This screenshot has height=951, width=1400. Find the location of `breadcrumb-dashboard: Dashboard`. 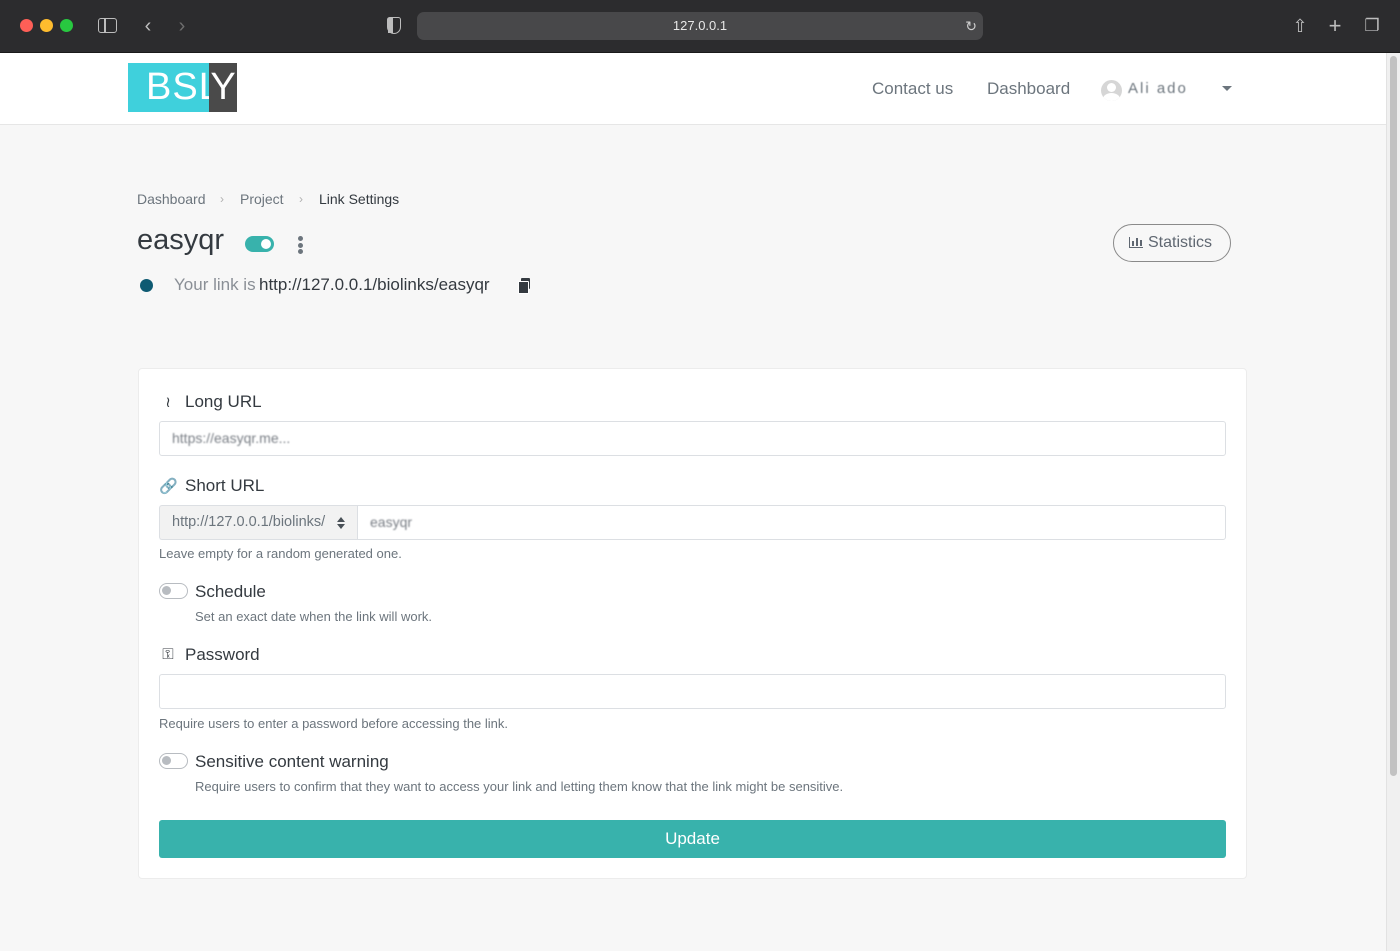

breadcrumb-dashboard: Dashboard is located at coordinates (171, 199).